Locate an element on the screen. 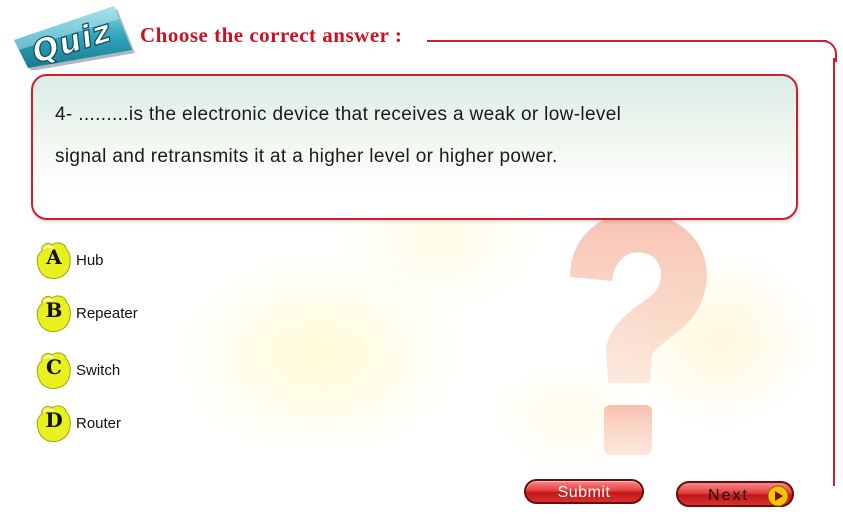  background-glow is located at coordinates (320, 355).